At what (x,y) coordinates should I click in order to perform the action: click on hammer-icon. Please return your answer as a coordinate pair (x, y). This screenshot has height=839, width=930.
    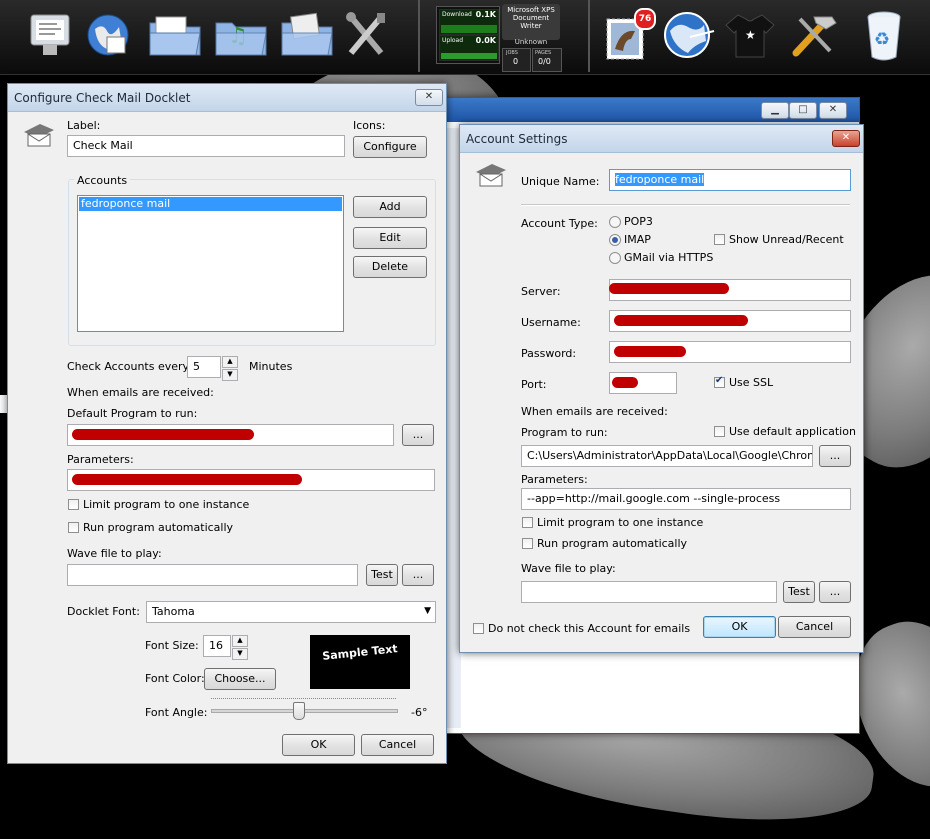
    Looking at the image, I should click on (814, 35).